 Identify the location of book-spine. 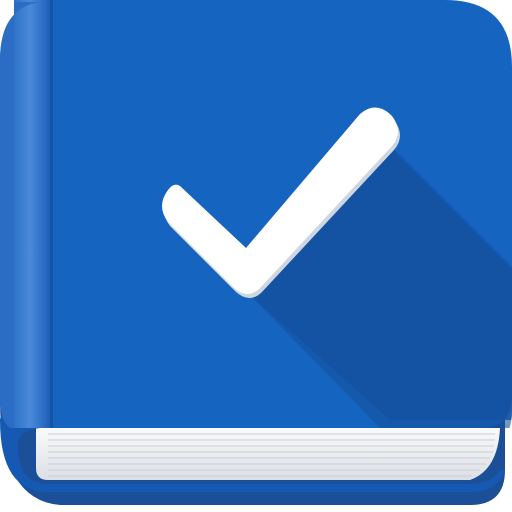
(30, 214).